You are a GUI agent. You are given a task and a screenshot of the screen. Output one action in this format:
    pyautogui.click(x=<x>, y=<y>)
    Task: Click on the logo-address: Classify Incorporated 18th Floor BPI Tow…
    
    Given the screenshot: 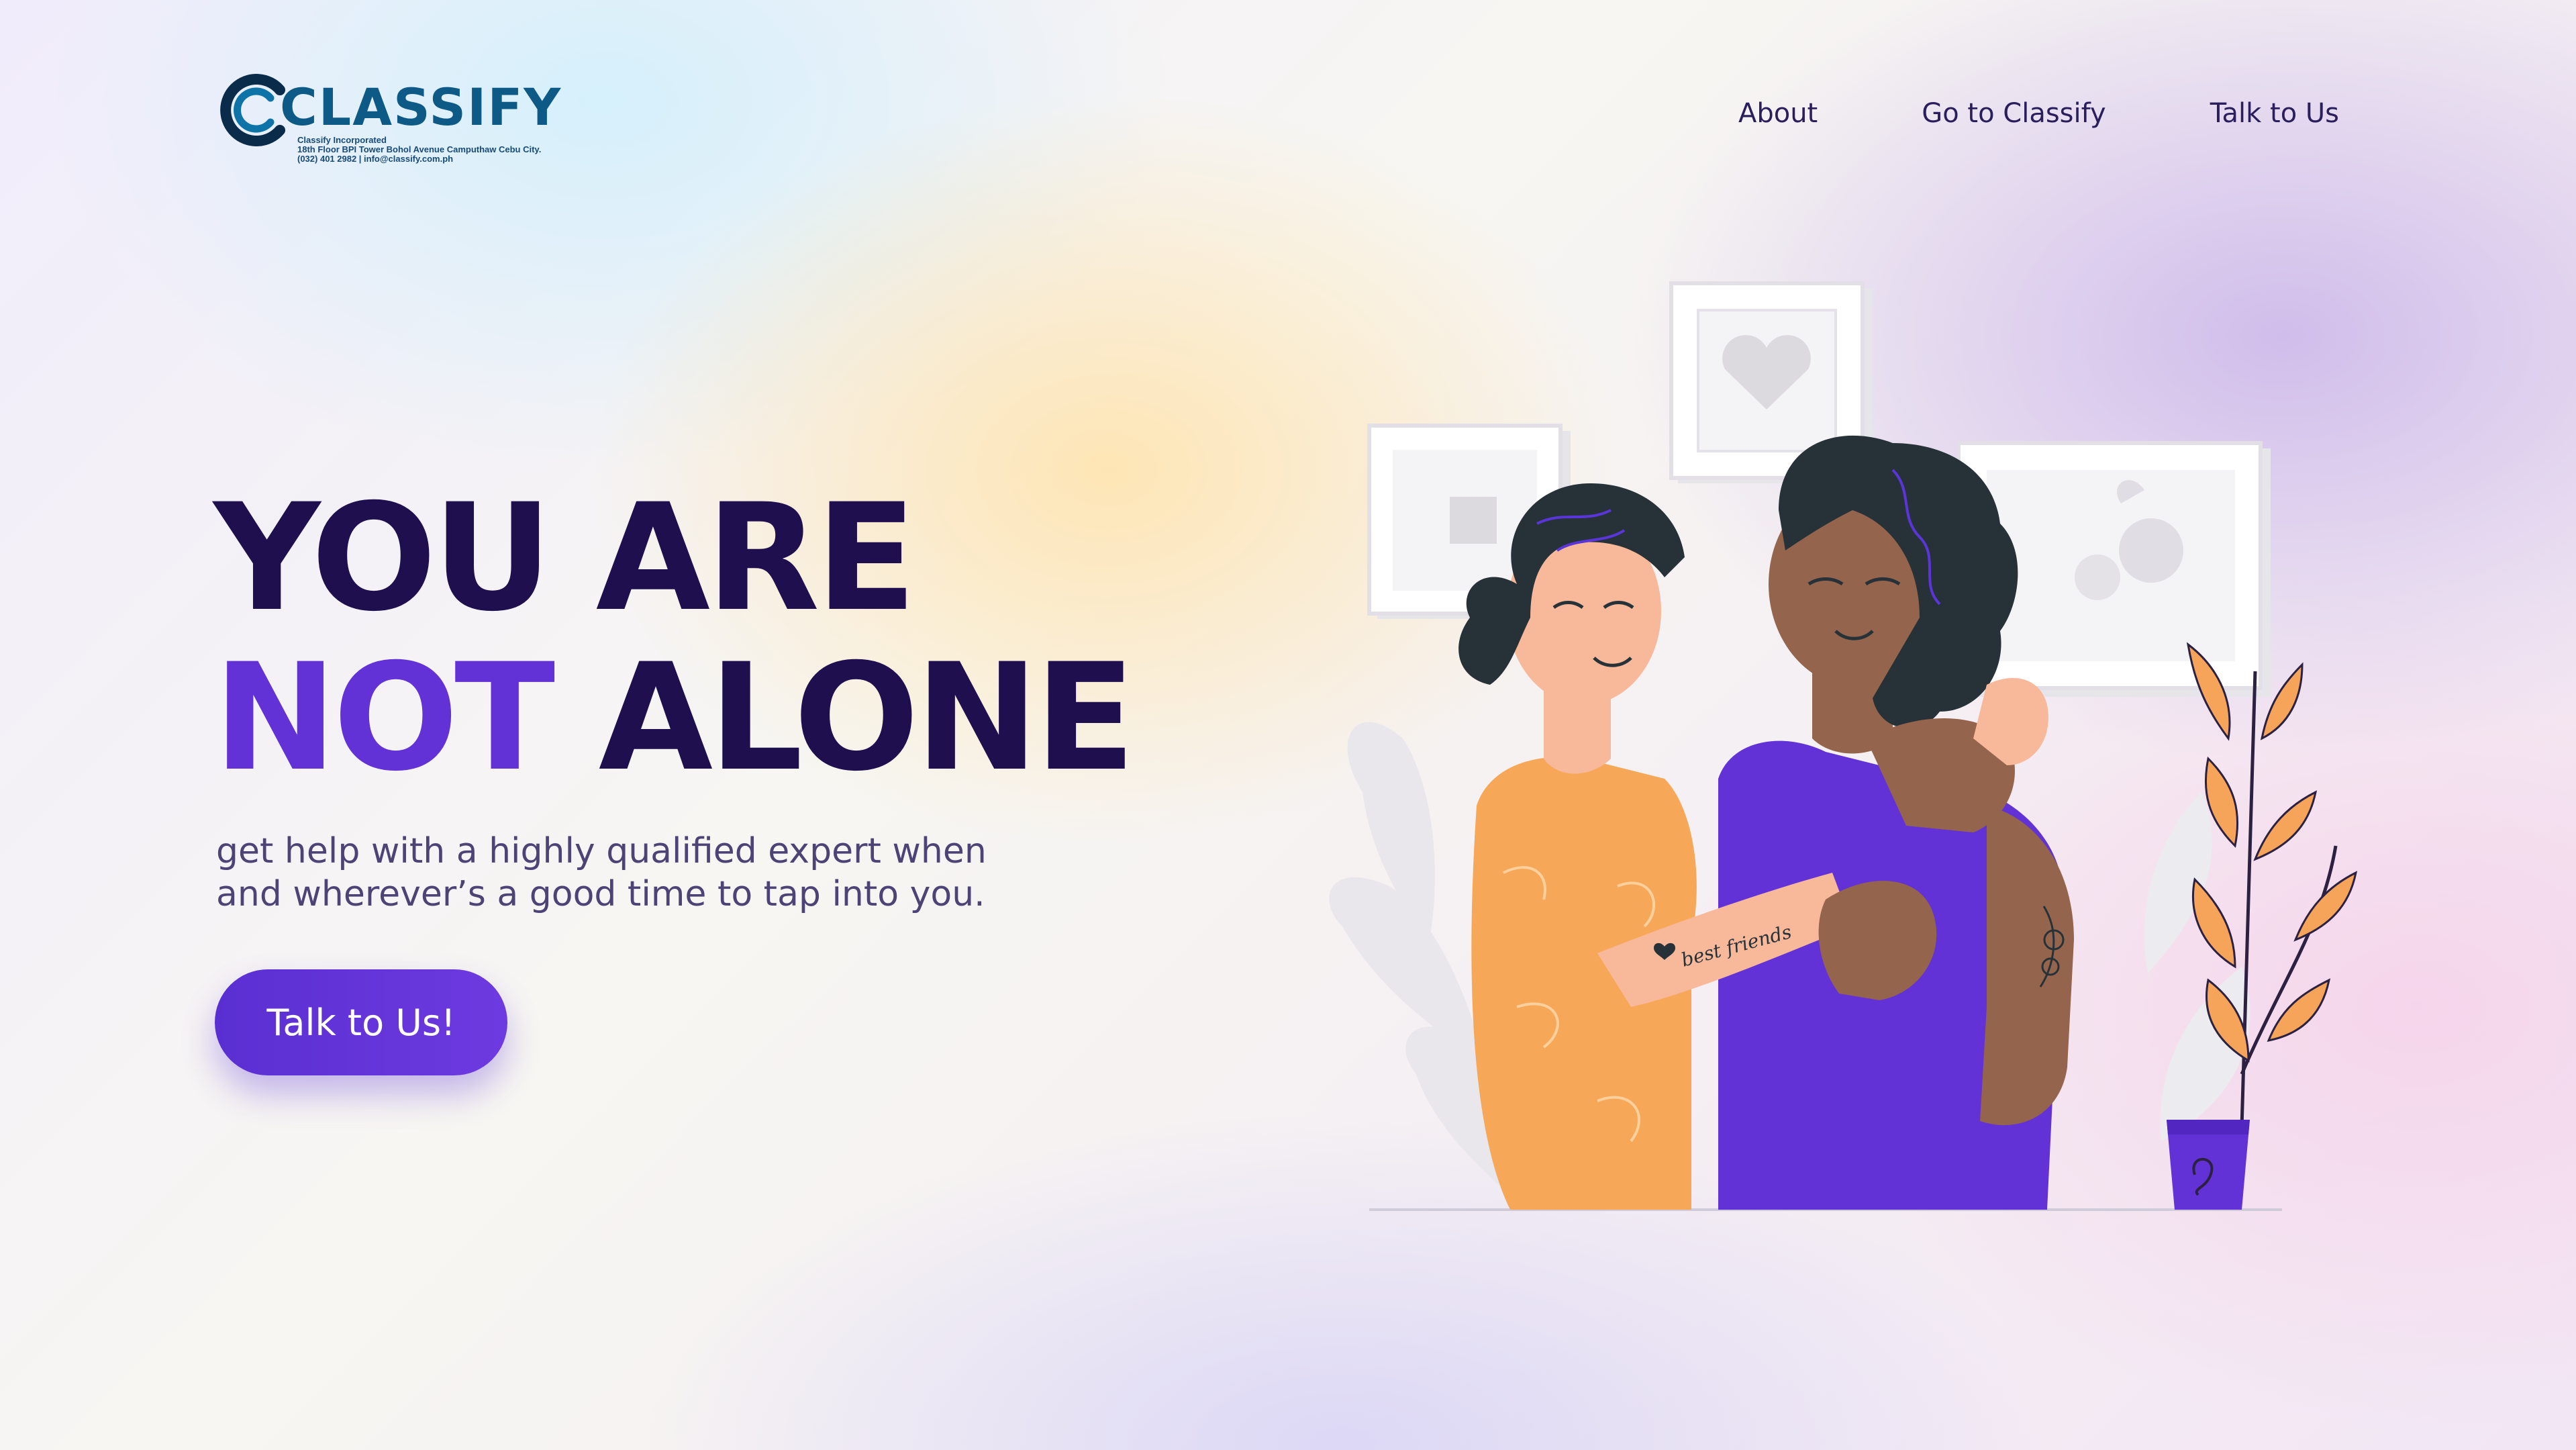 What is the action you would take?
    pyautogui.click(x=419, y=150)
    